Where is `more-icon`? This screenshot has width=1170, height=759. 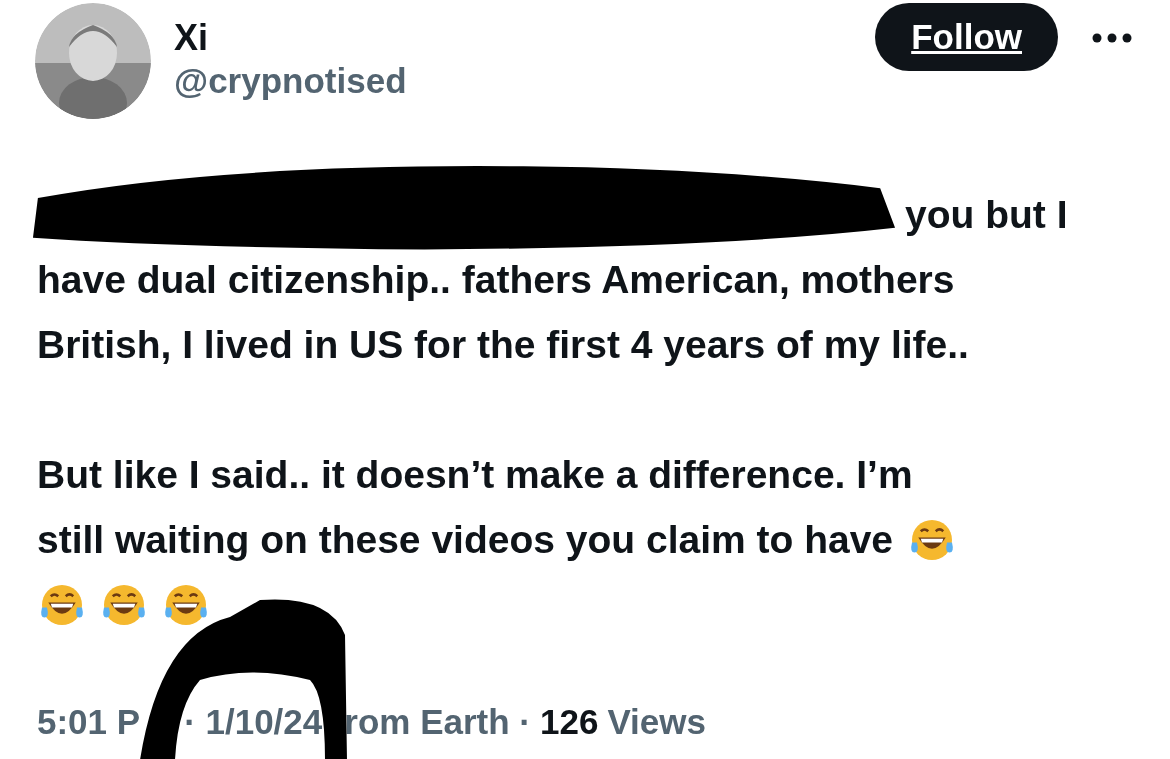
more-icon is located at coordinates (1112, 38).